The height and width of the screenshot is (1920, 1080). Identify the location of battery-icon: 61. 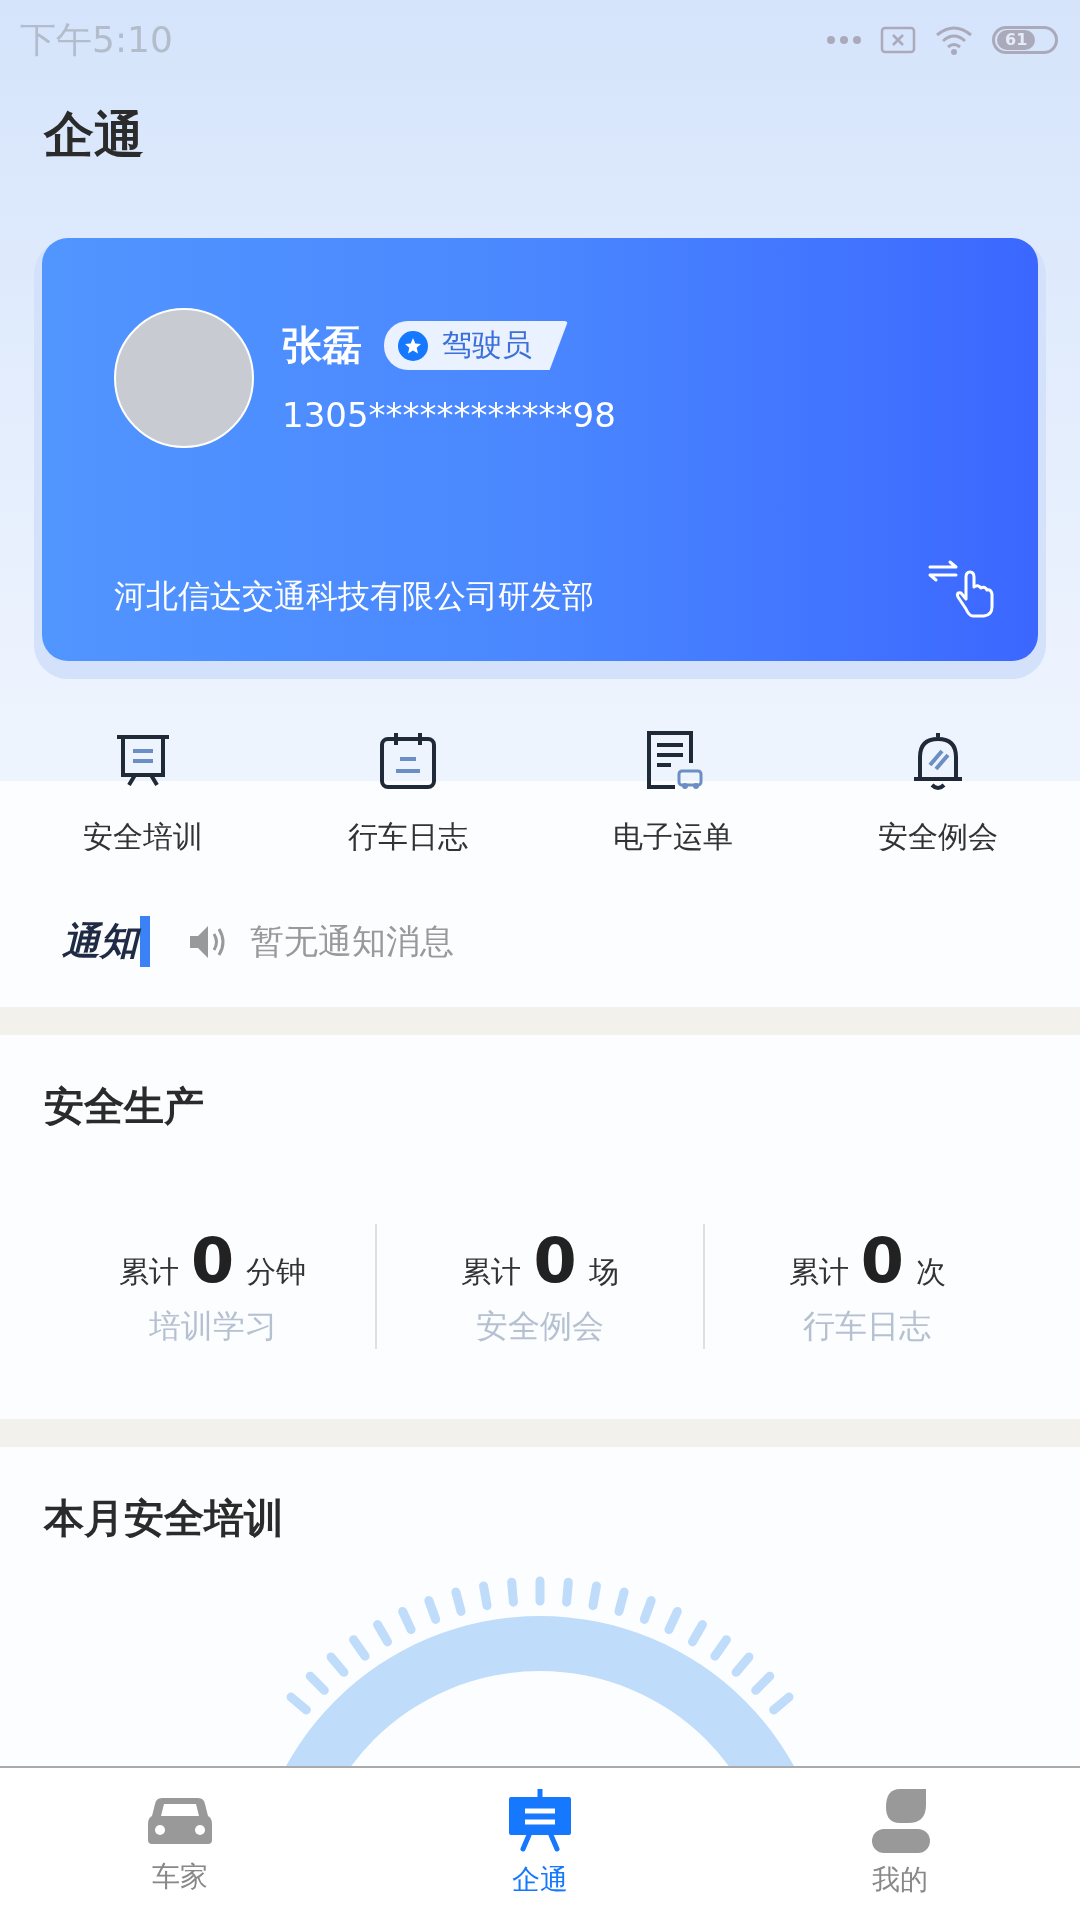
(1025, 40).